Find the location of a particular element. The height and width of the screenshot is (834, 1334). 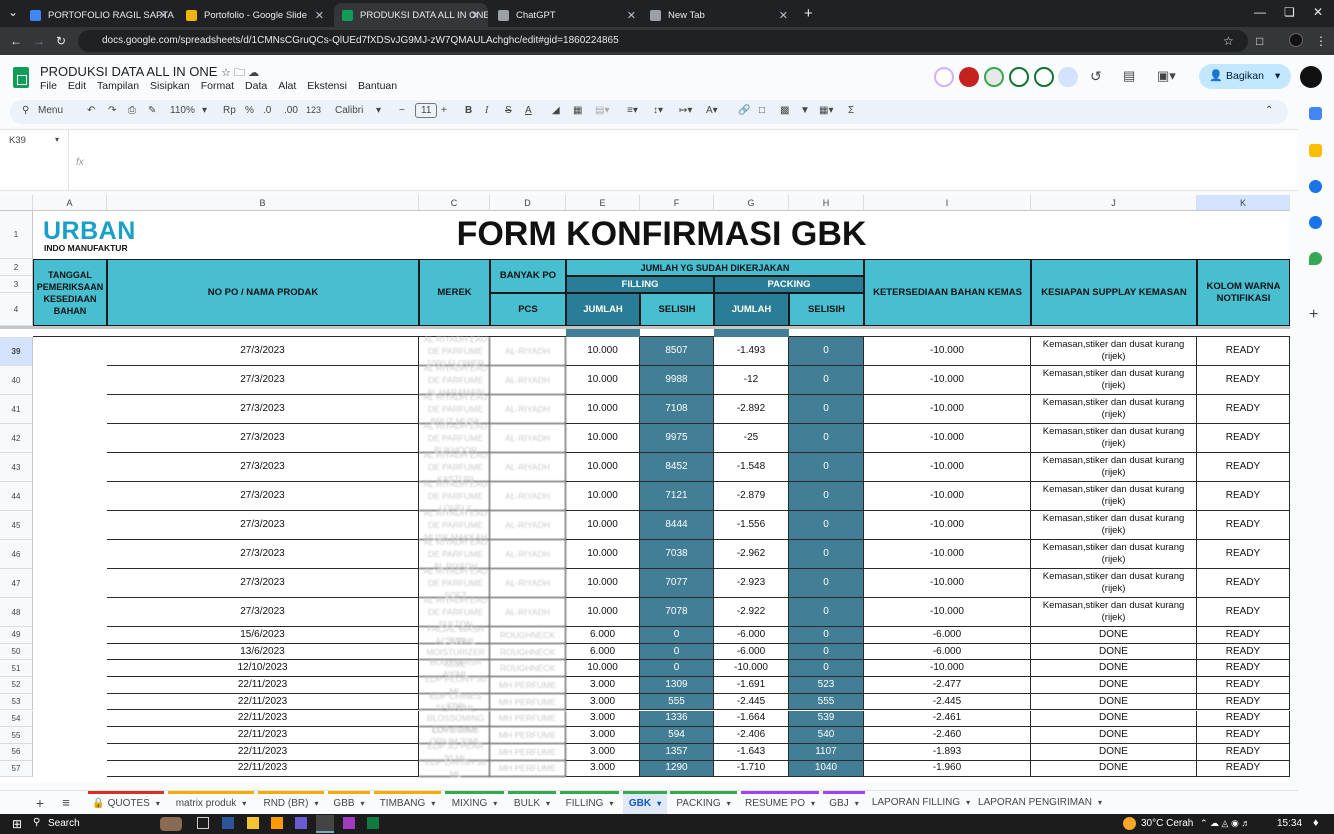

cell-filling-selisih: -1.664 is located at coordinates (751, 719).